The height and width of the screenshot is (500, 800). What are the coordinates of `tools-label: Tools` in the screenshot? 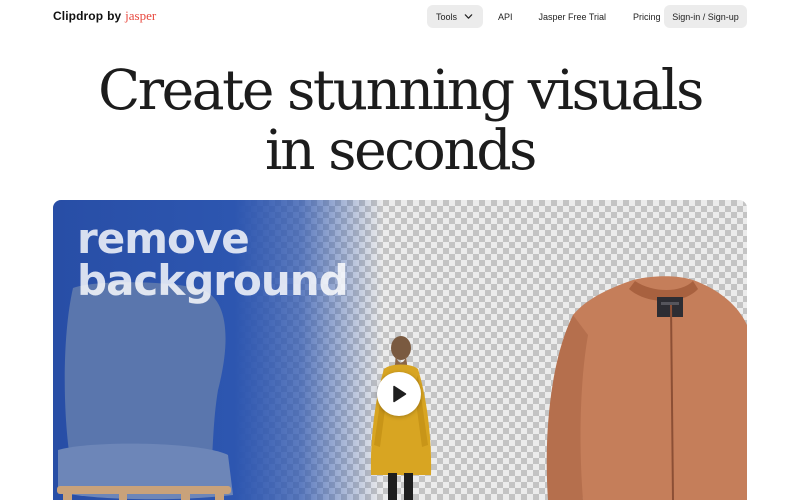 It's located at (446, 16).